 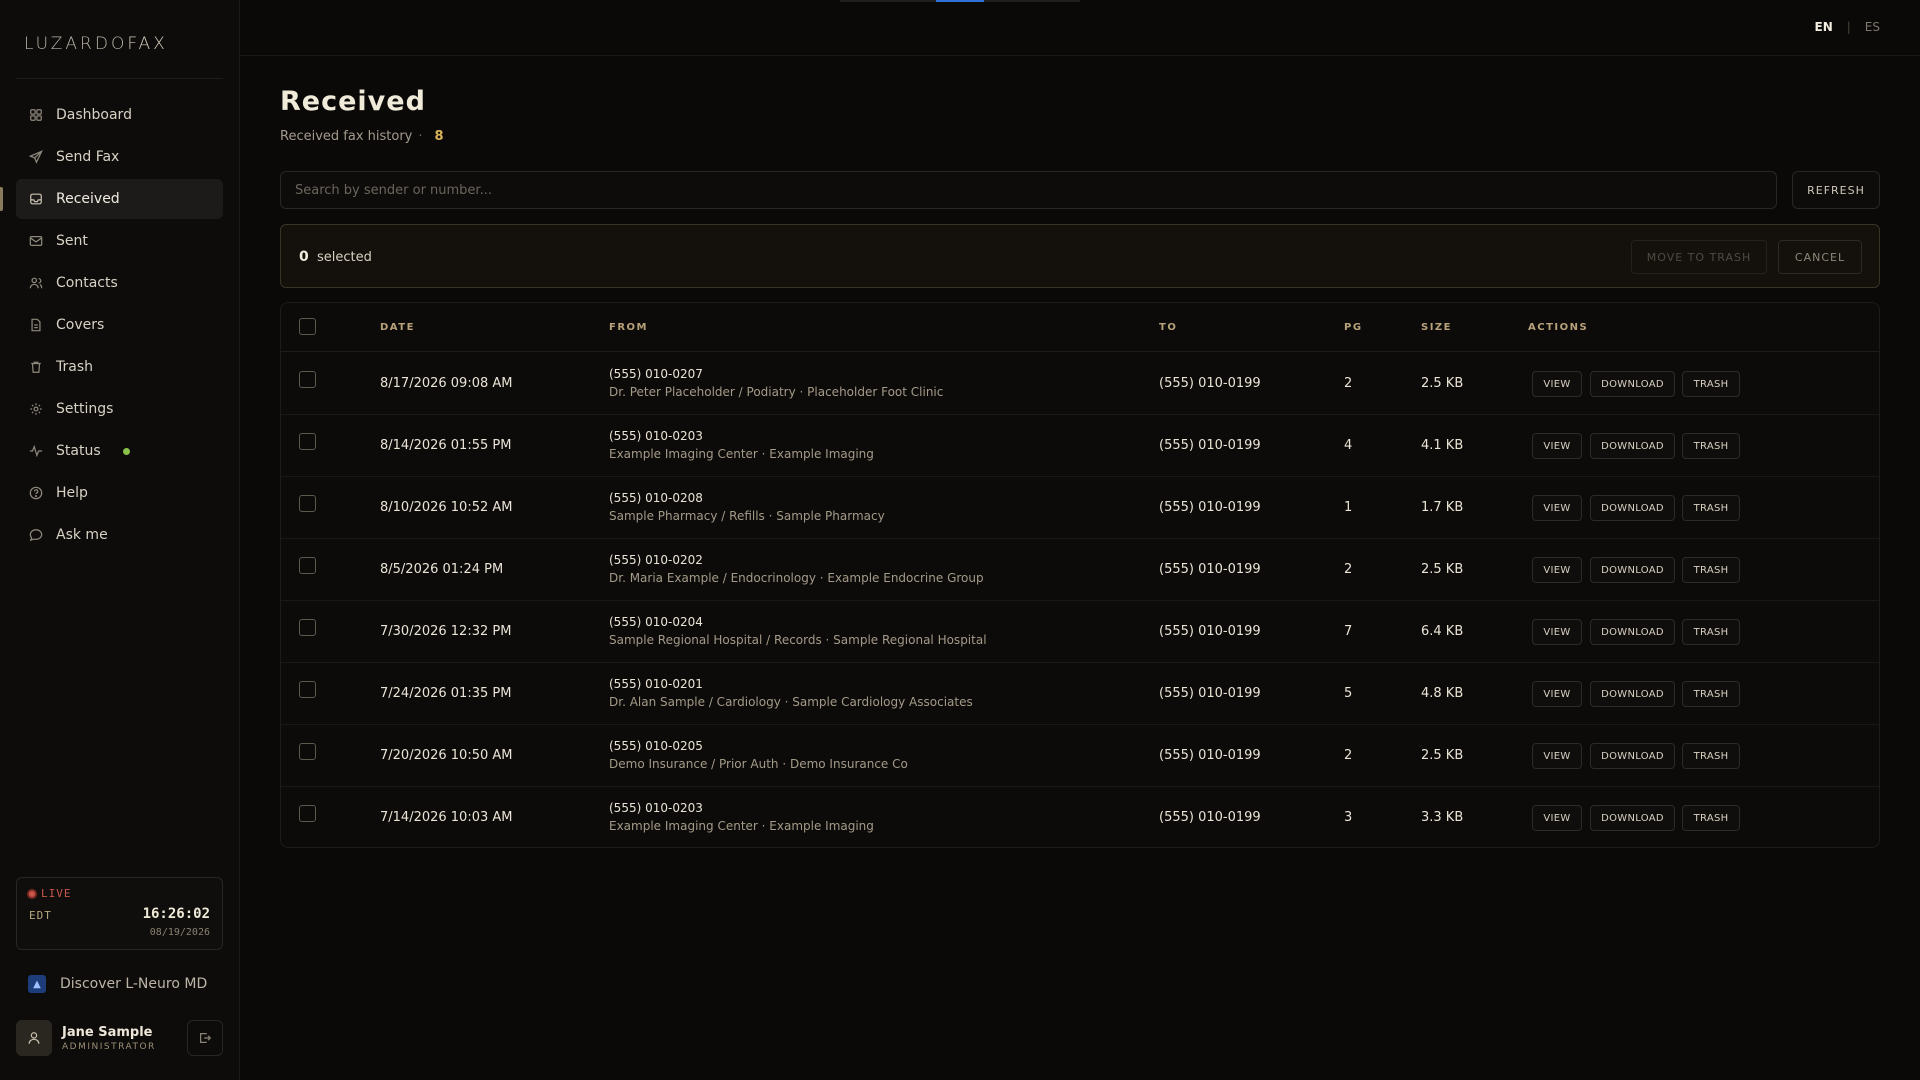 I want to click on lang-es-button: ES, so click(x=1872, y=27).